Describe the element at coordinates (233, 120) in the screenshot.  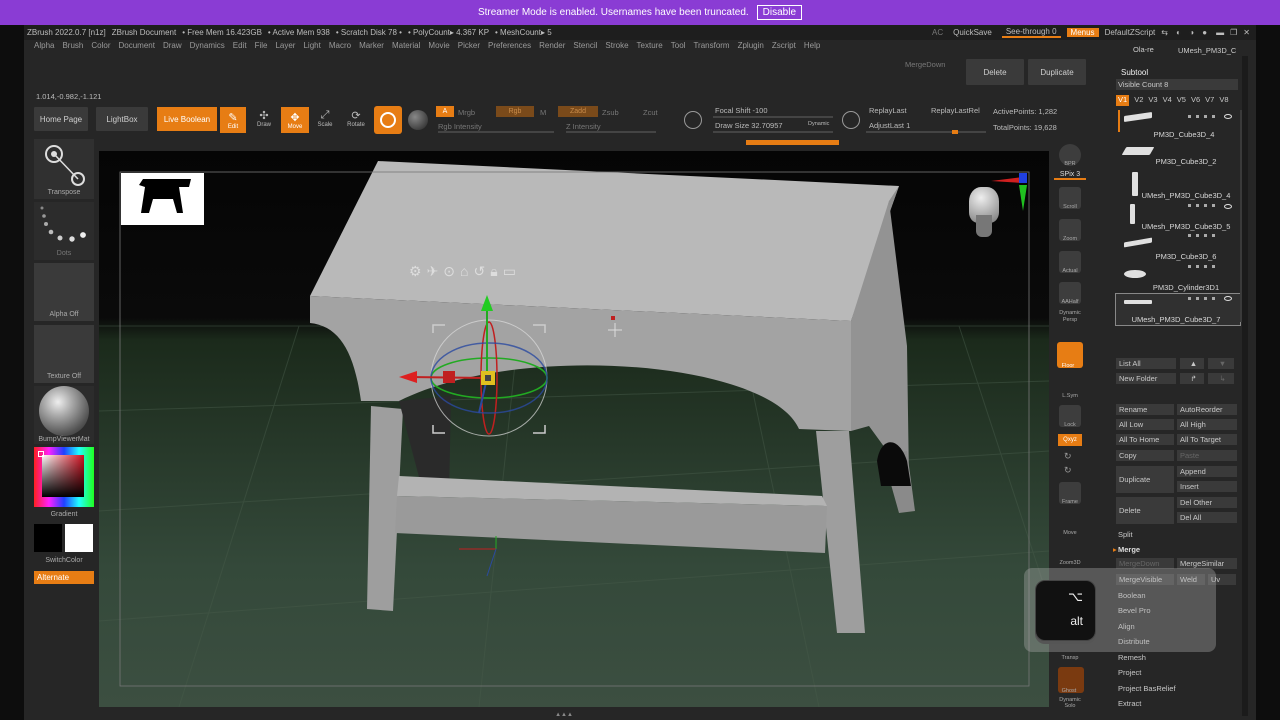
I see `edit-button: ✎ Edit` at that location.